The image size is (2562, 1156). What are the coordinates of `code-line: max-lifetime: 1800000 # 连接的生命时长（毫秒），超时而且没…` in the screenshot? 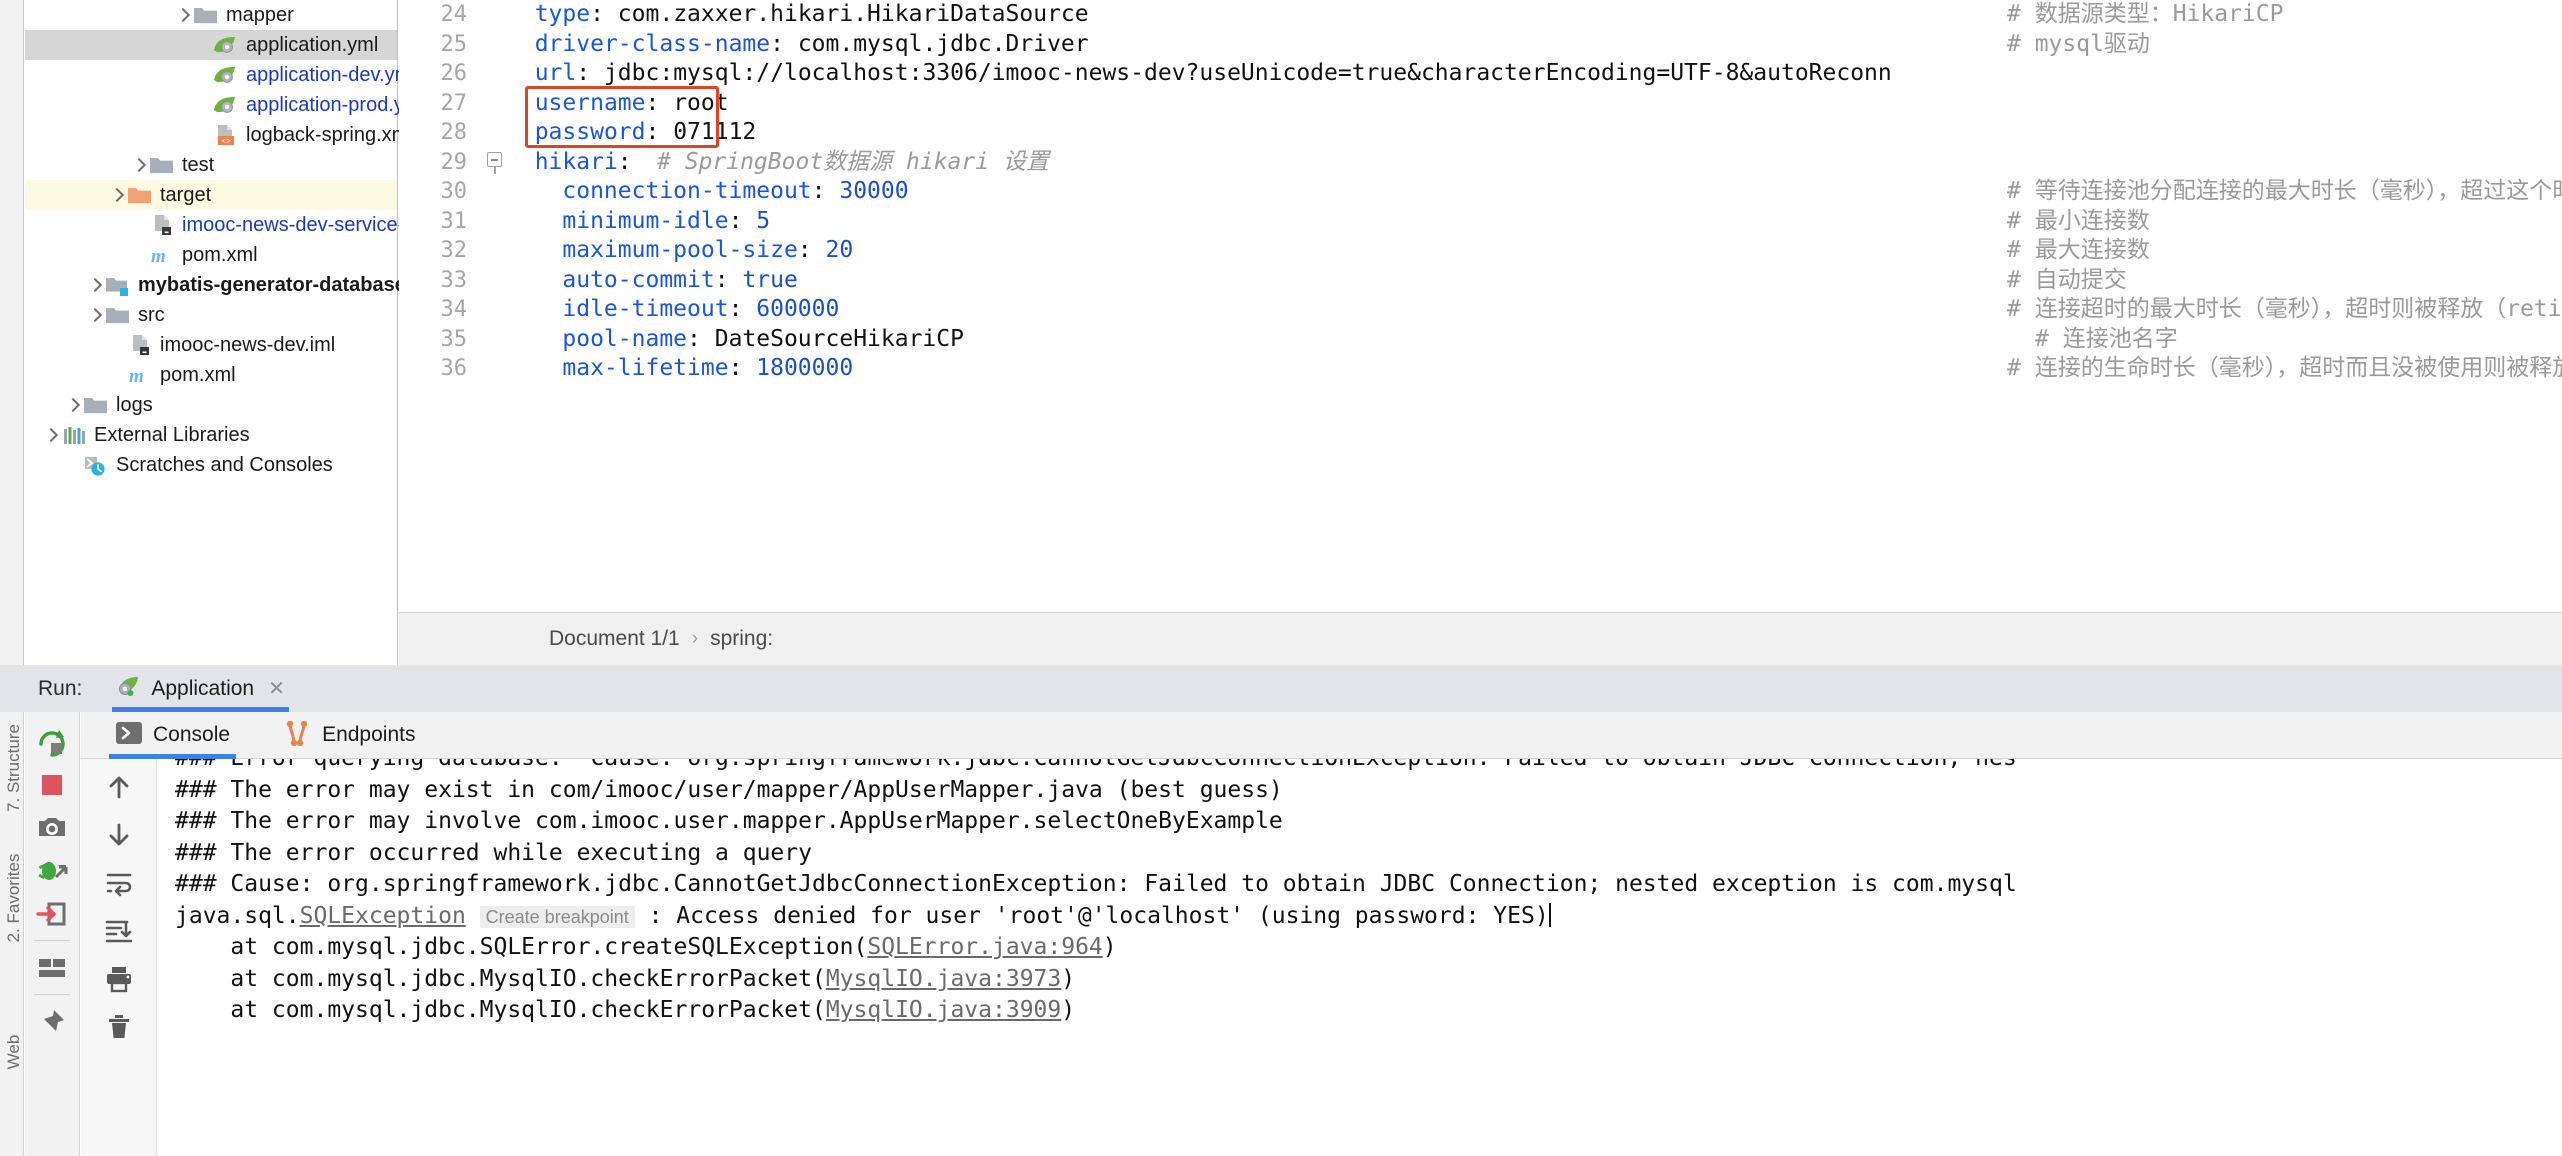 It's located at (1534, 369).